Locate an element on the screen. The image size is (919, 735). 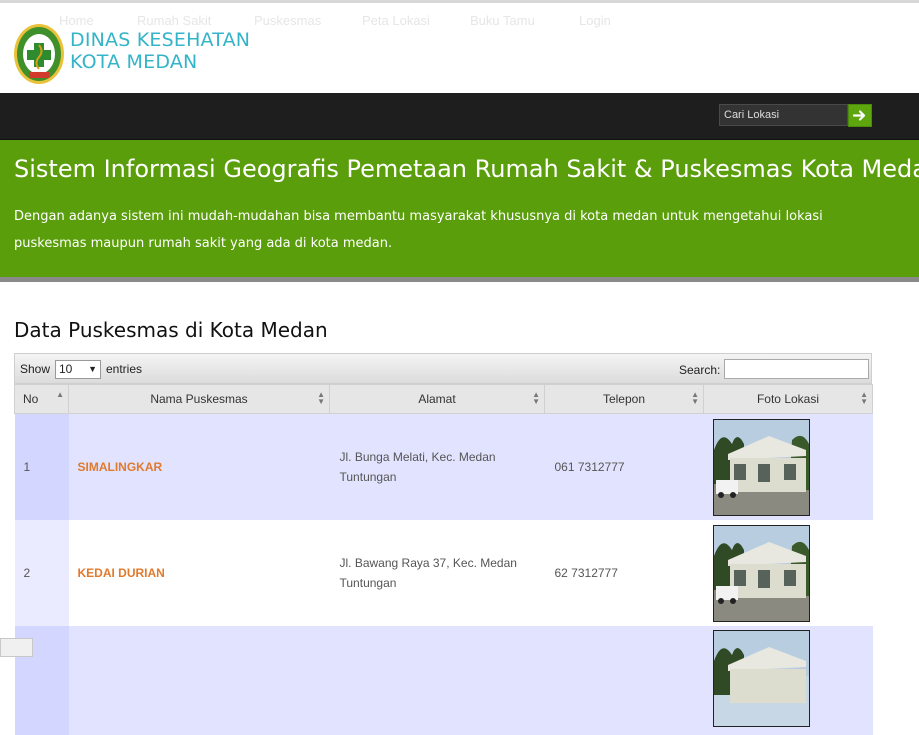
column-header-telepon: Telepon ▲ ▼ is located at coordinates (624, 399).